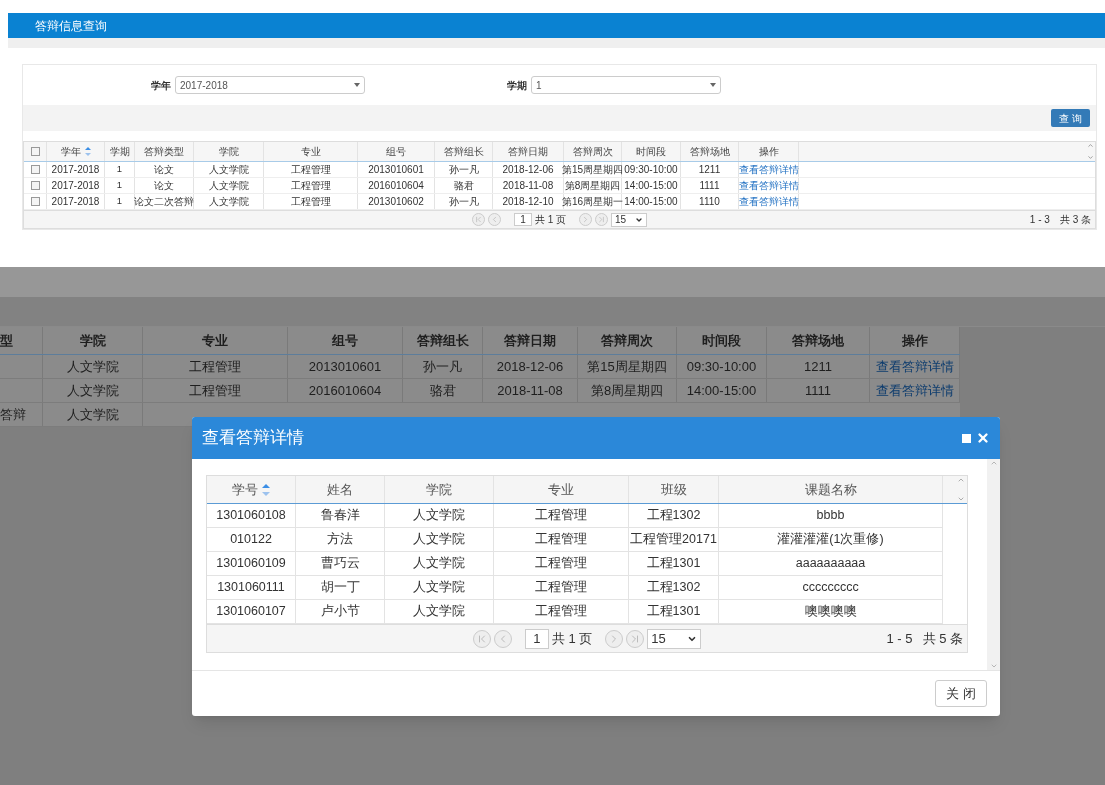  What do you see at coordinates (593, 151) in the screenshot?
I see `column-header: 答辩周次` at bounding box center [593, 151].